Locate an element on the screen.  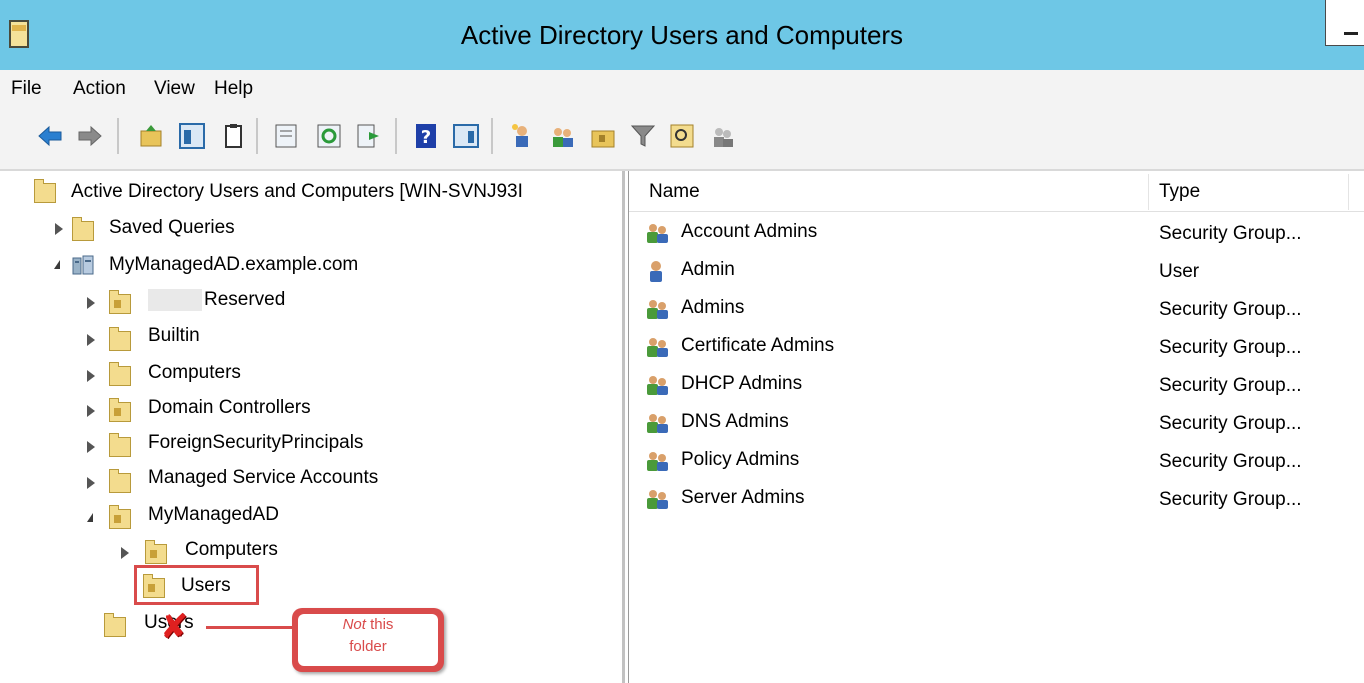
list-item-name: DHCP Admins is located at coordinates (741, 384).